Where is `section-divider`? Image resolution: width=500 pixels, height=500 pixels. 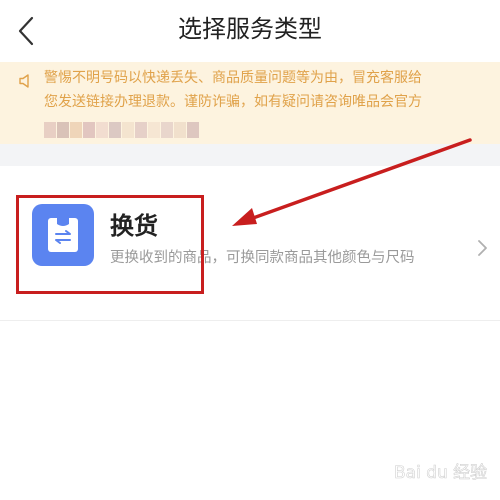
section-divider is located at coordinates (250, 155).